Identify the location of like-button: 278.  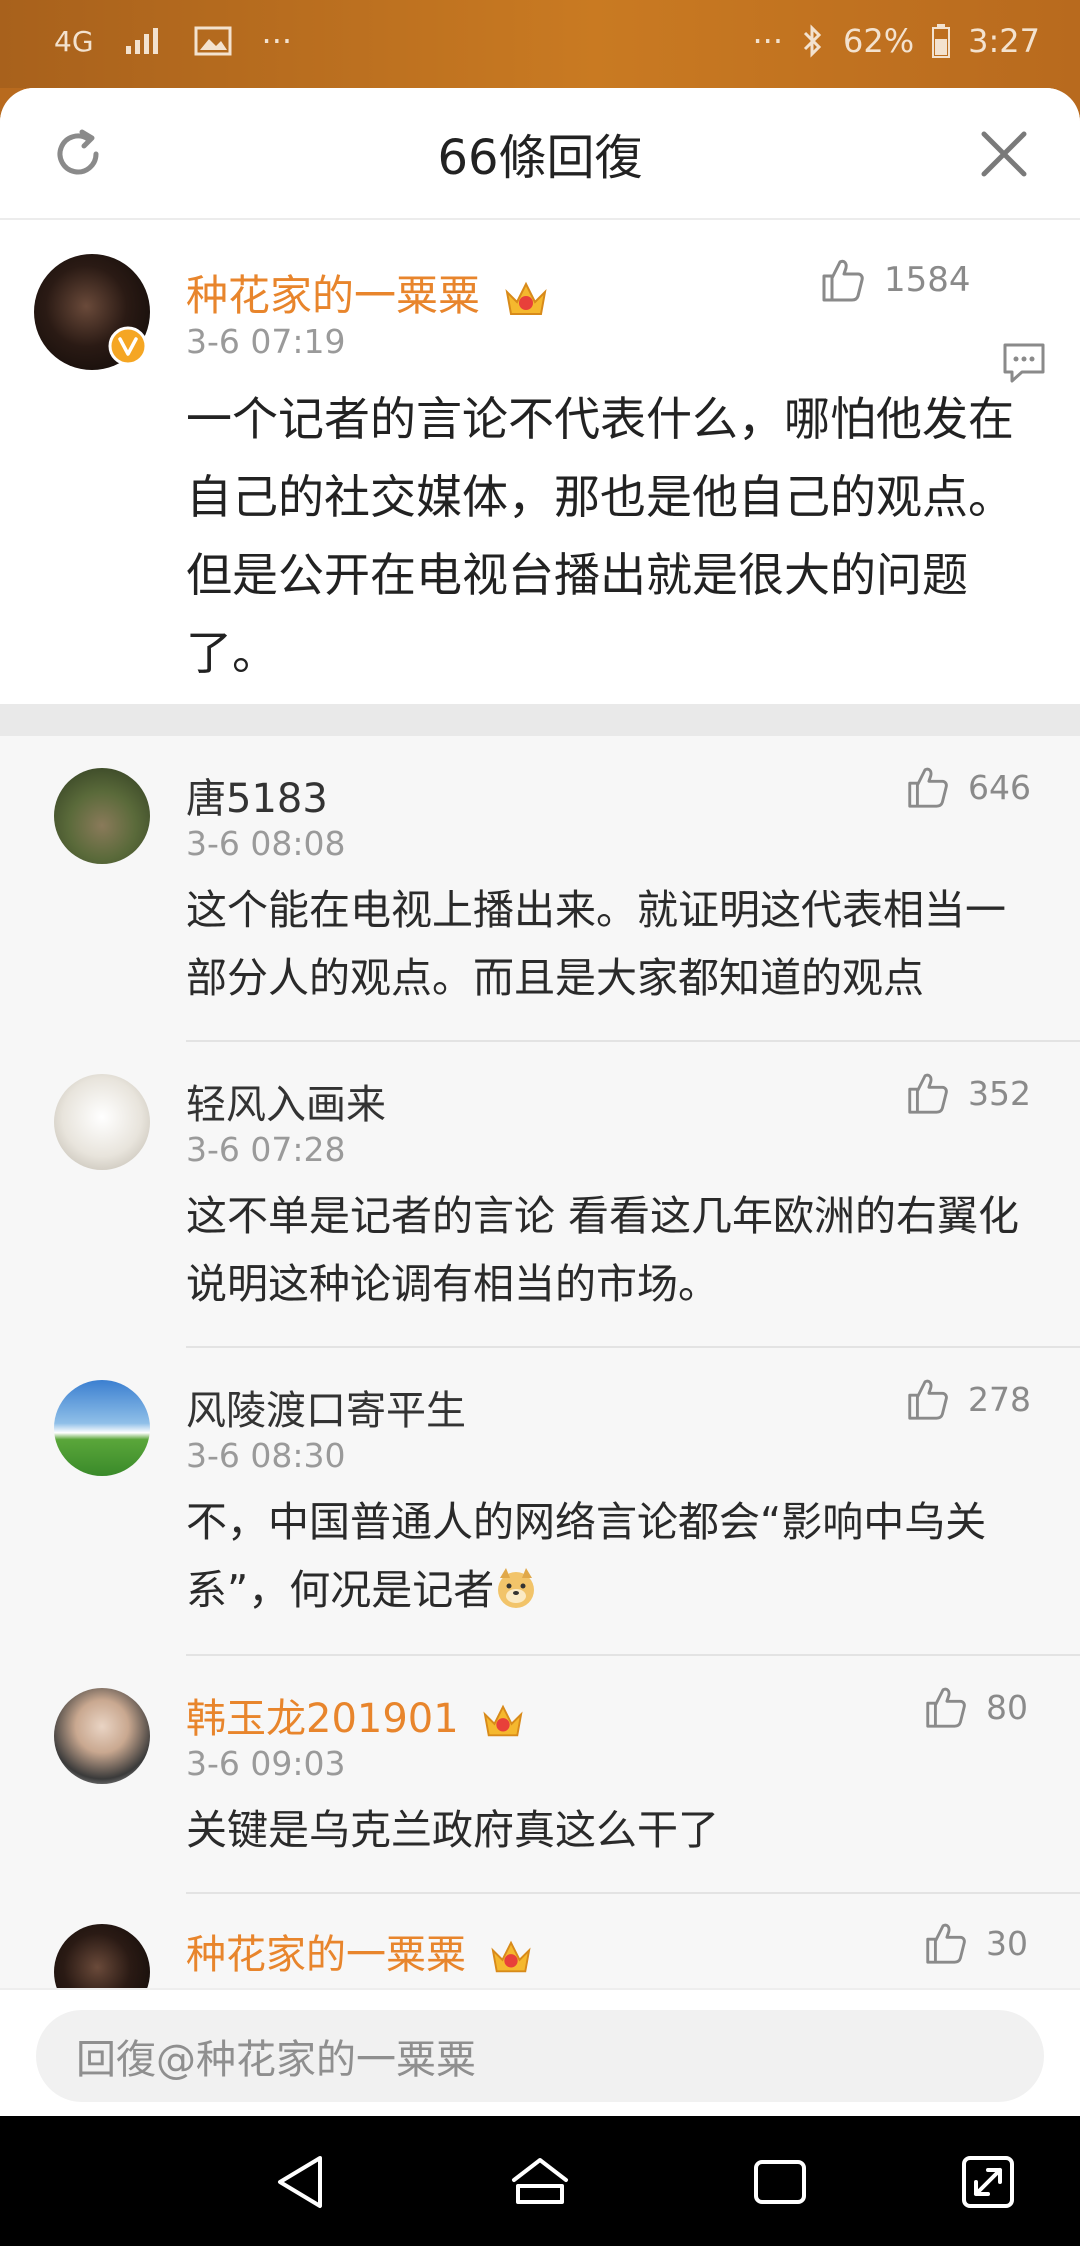
(967, 1399).